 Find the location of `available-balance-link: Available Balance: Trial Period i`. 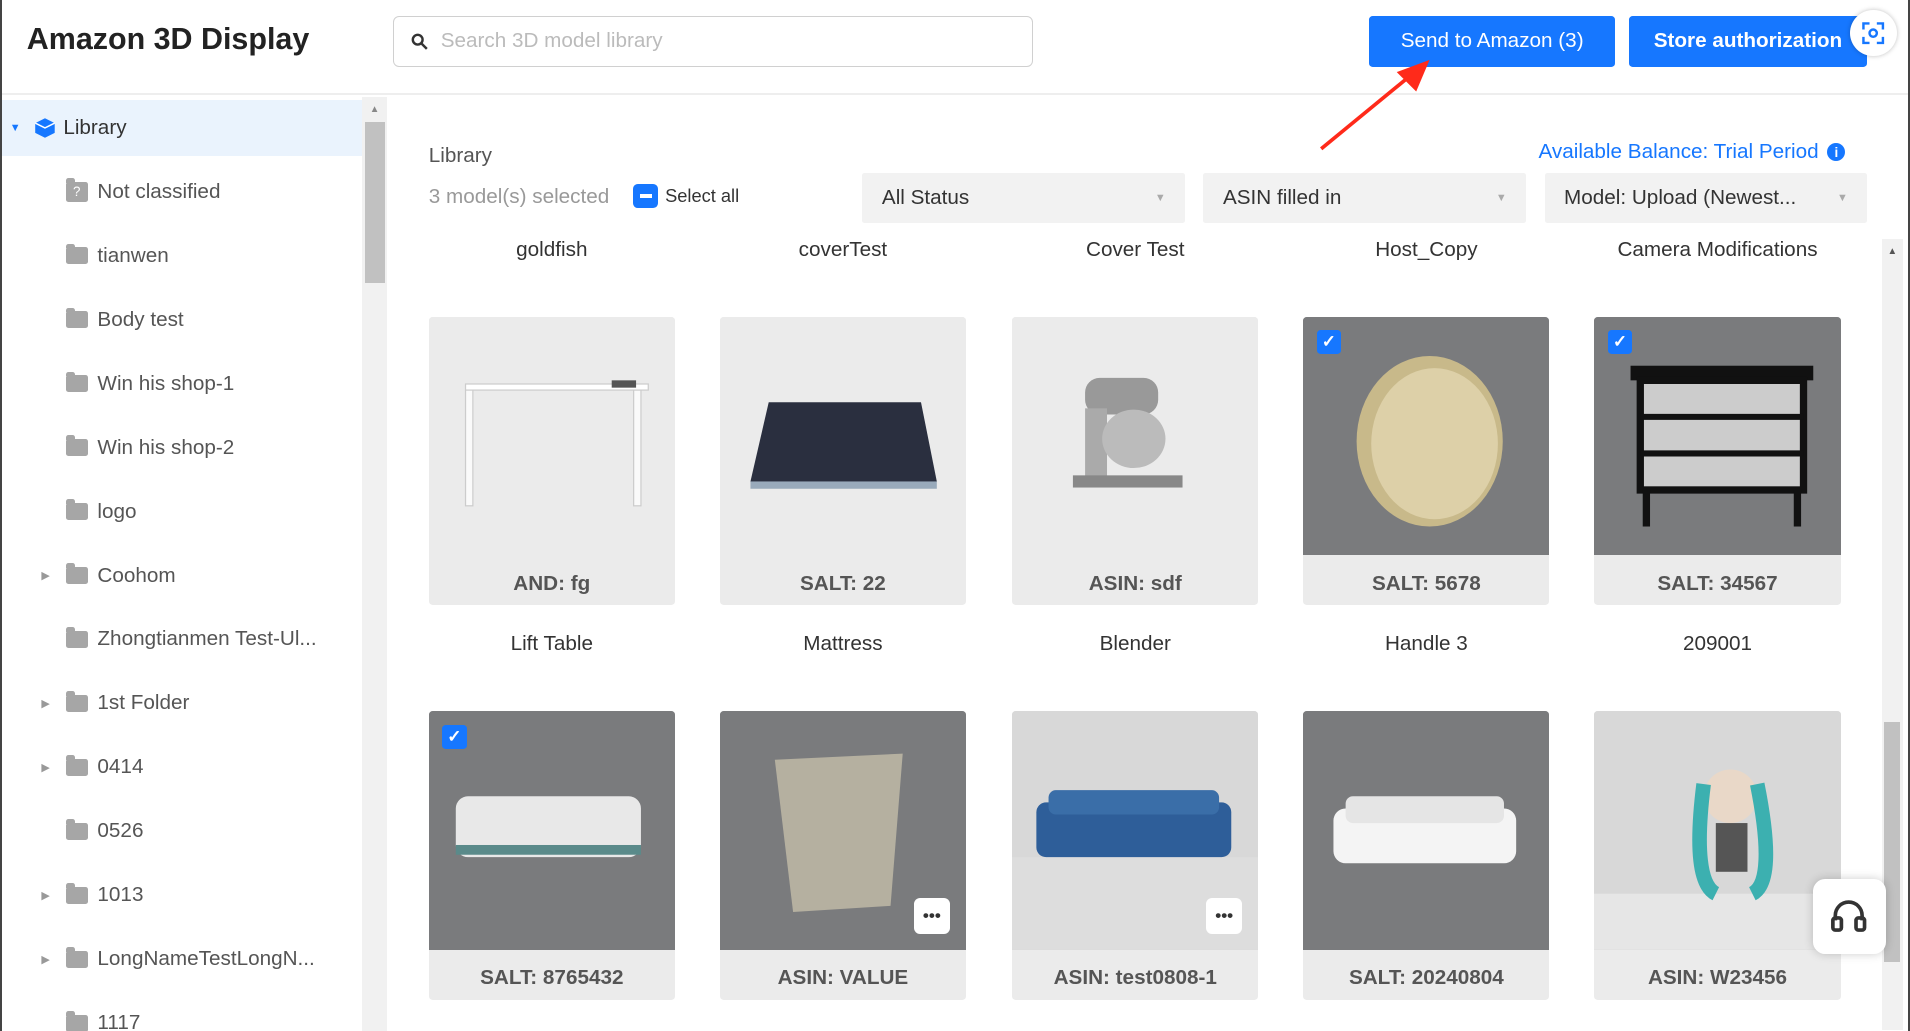

available-balance-link: Available Balance: Trial Period i is located at coordinates (1692, 152).